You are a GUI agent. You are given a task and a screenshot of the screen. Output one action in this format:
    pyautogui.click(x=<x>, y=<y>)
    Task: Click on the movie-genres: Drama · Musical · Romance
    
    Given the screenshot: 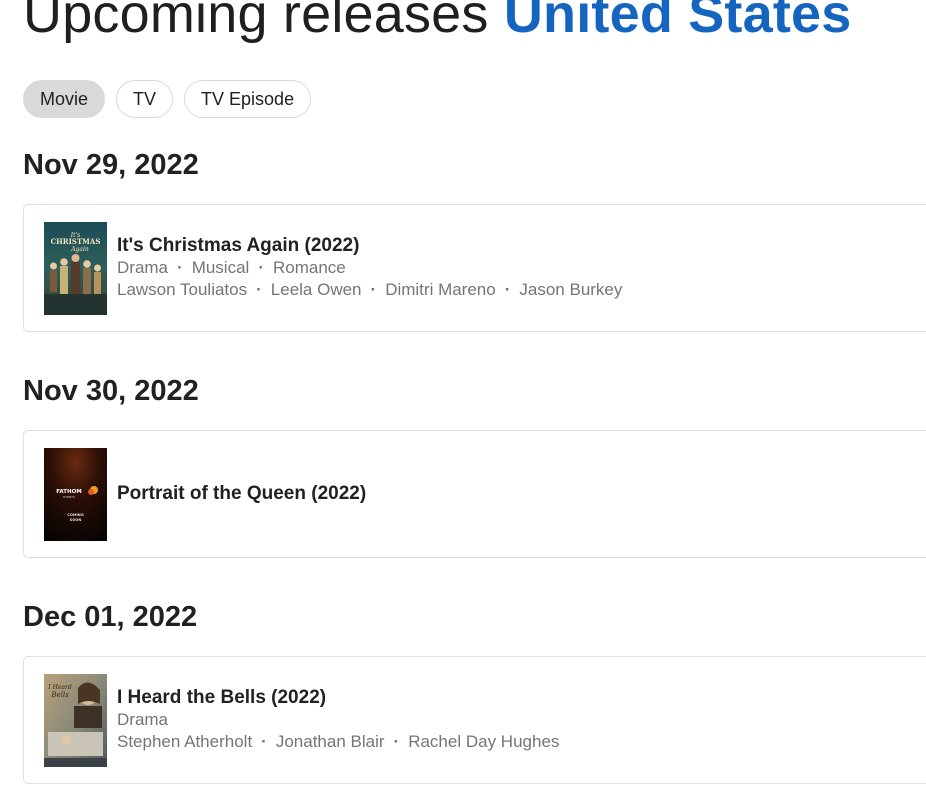 What is the action you would take?
    pyautogui.click(x=369, y=268)
    